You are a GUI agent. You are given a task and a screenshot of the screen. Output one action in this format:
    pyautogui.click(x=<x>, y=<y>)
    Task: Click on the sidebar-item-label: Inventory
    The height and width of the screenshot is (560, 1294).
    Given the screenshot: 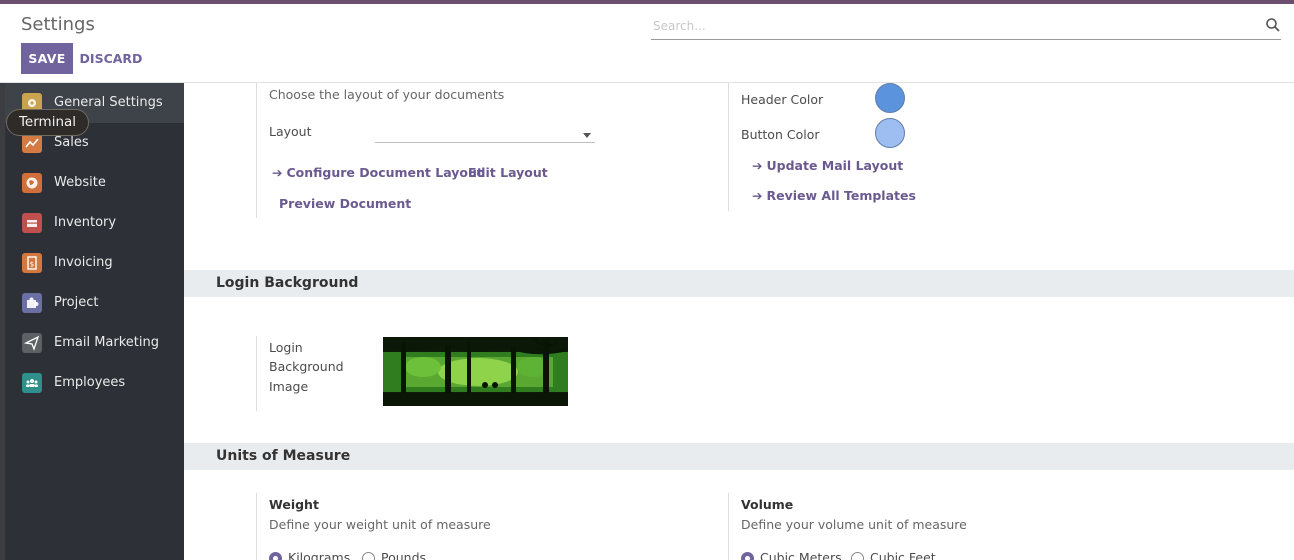 What is the action you would take?
    pyautogui.click(x=85, y=222)
    